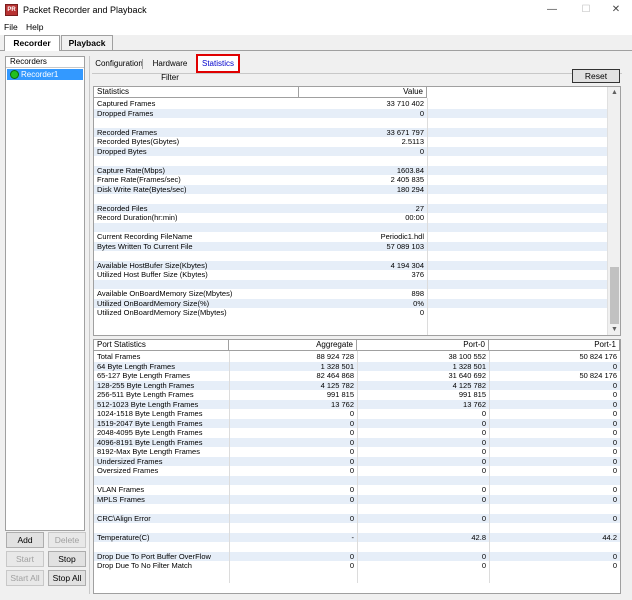 The width and height of the screenshot is (632, 600). What do you see at coordinates (45, 74) in the screenshot?
I see `list-item-recorder1: Recorder1` at bounding box center [45, 74].